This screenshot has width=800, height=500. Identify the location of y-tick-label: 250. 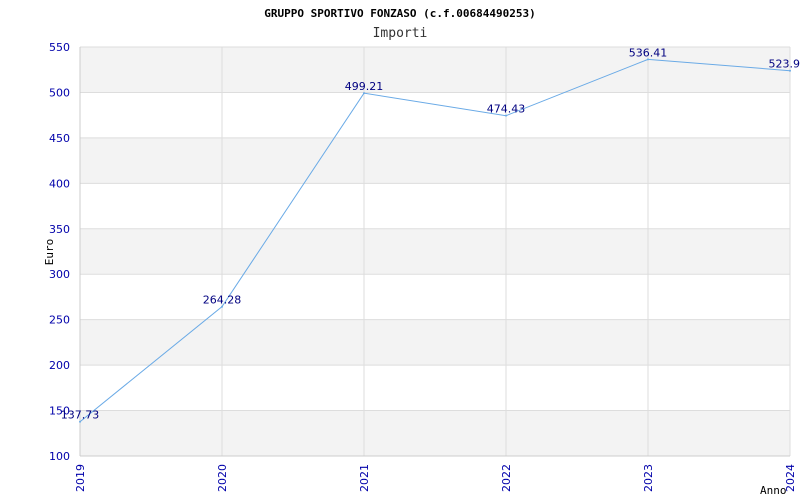
(59, 320).